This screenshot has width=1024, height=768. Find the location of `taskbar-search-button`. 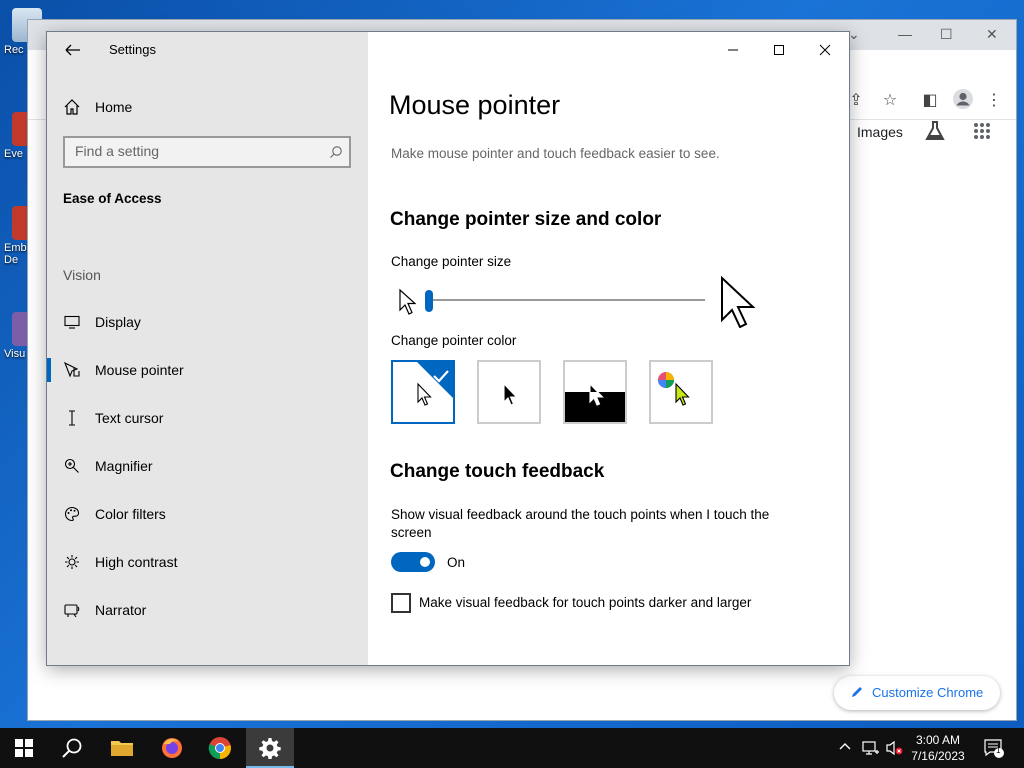

taskbar-search-button is located at coordinates (72, 748).